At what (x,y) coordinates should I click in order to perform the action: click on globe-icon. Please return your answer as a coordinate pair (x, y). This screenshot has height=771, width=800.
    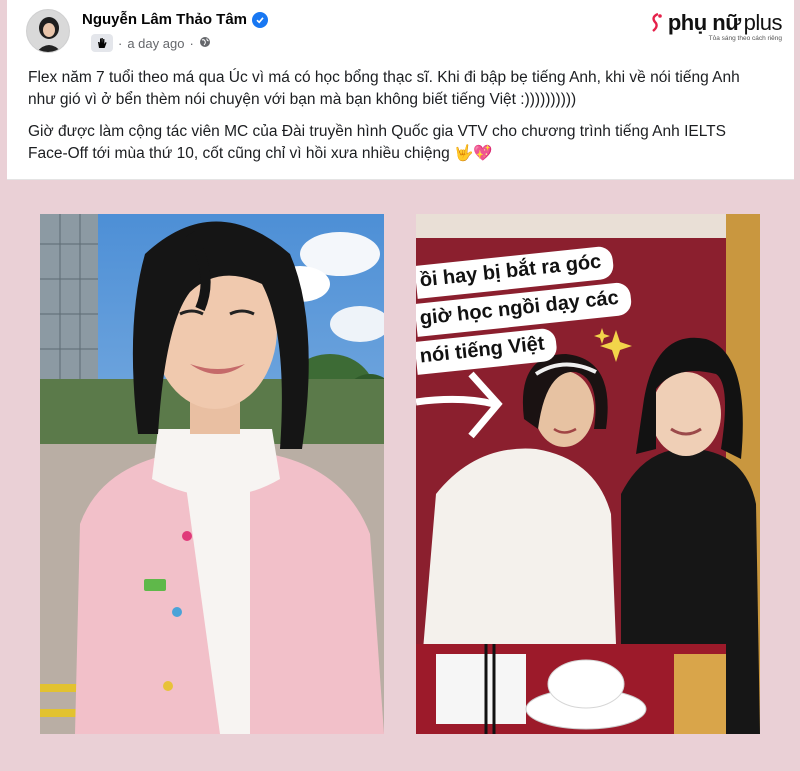
    Looking at the image, I should click on (205, 43).